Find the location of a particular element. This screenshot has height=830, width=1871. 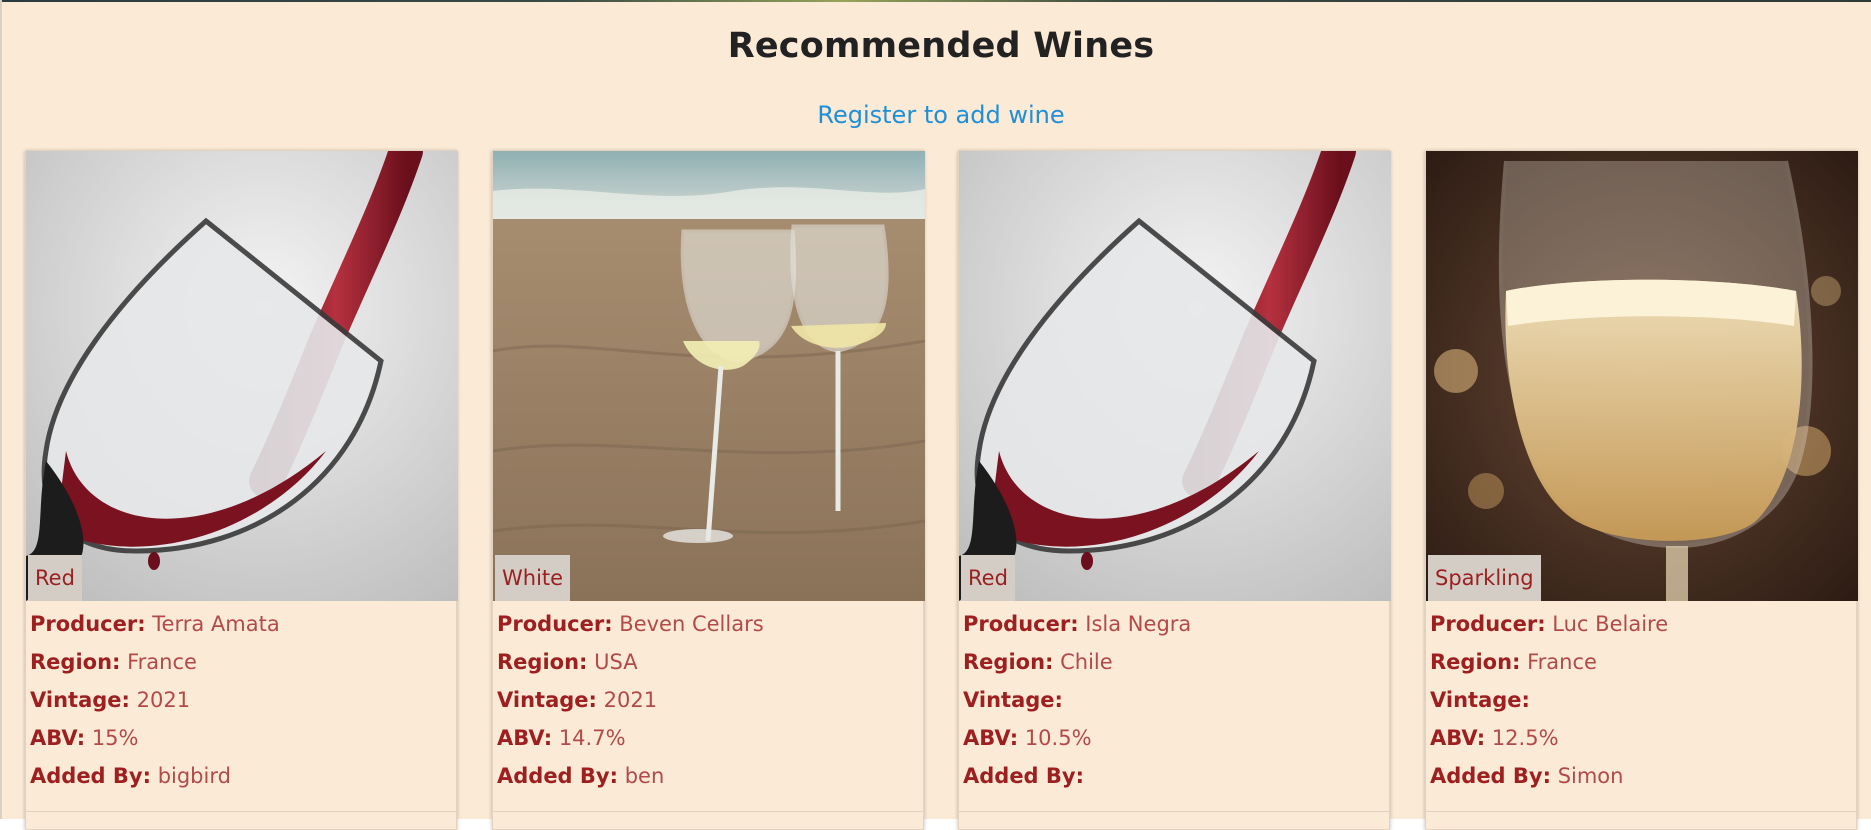

abv-value: 15% is located at coordinates (115, 738).